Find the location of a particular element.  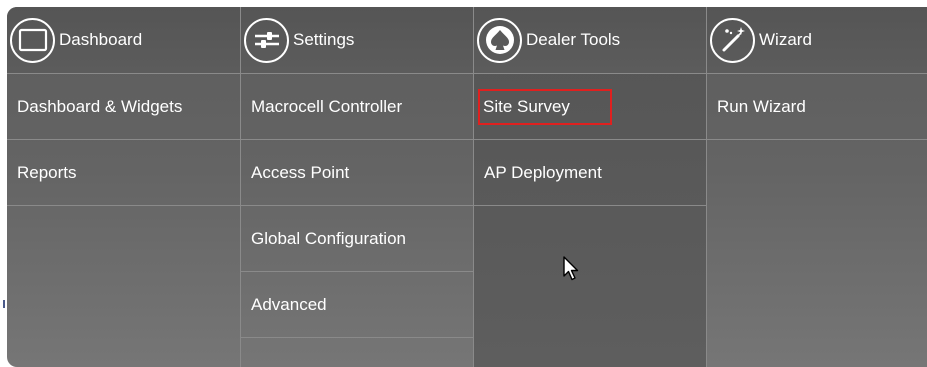

menu-item-global-configuration: Global Configuration is located at coordinates (357, 239).